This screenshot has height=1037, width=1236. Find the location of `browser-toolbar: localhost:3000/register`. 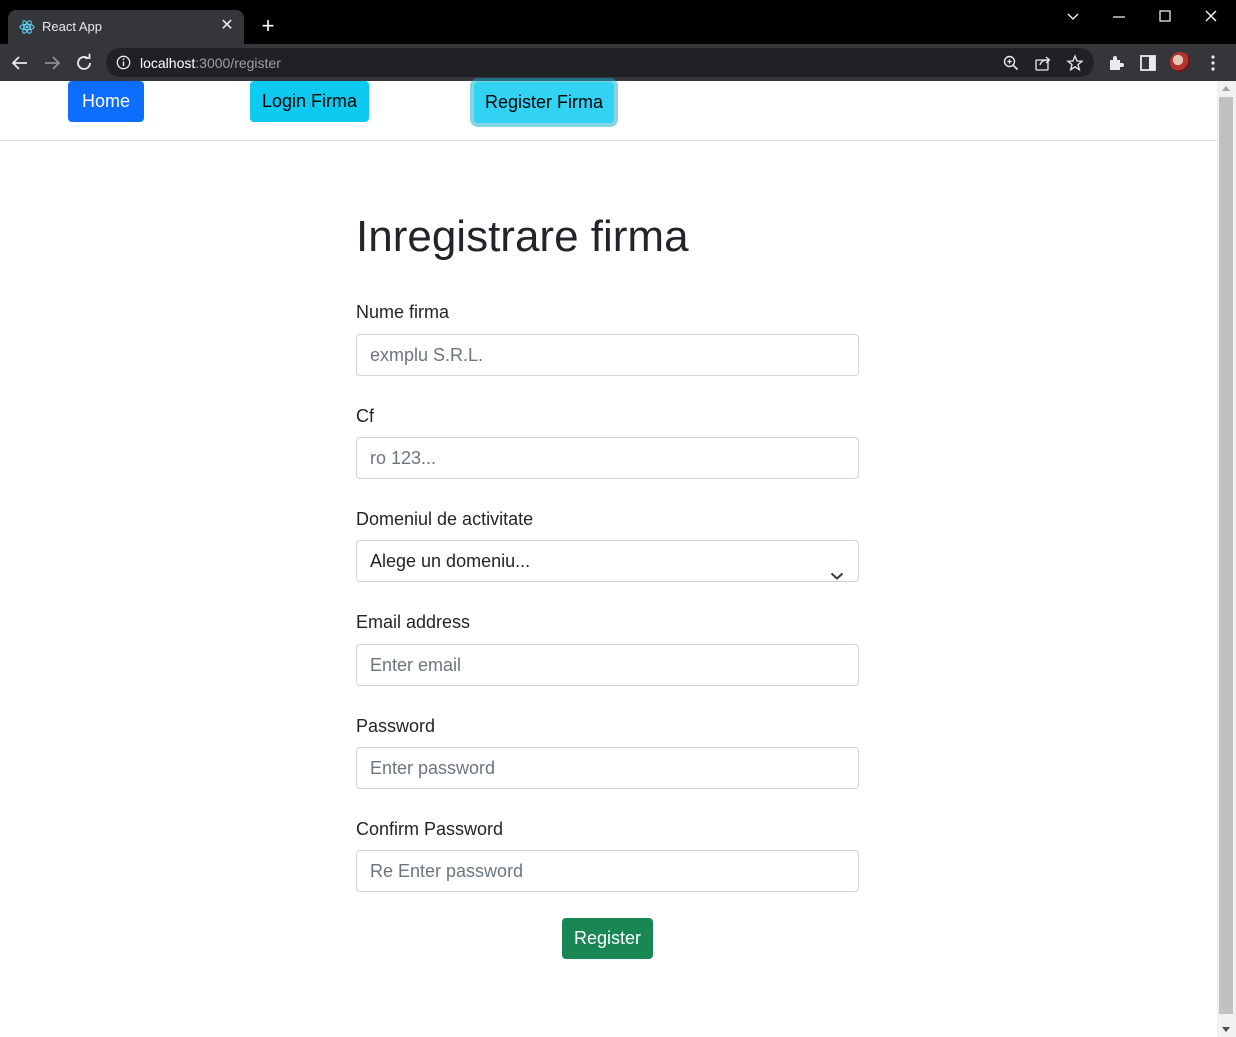

browser-toolbar: localhost:3000/register is located at coordinates (618, 62).